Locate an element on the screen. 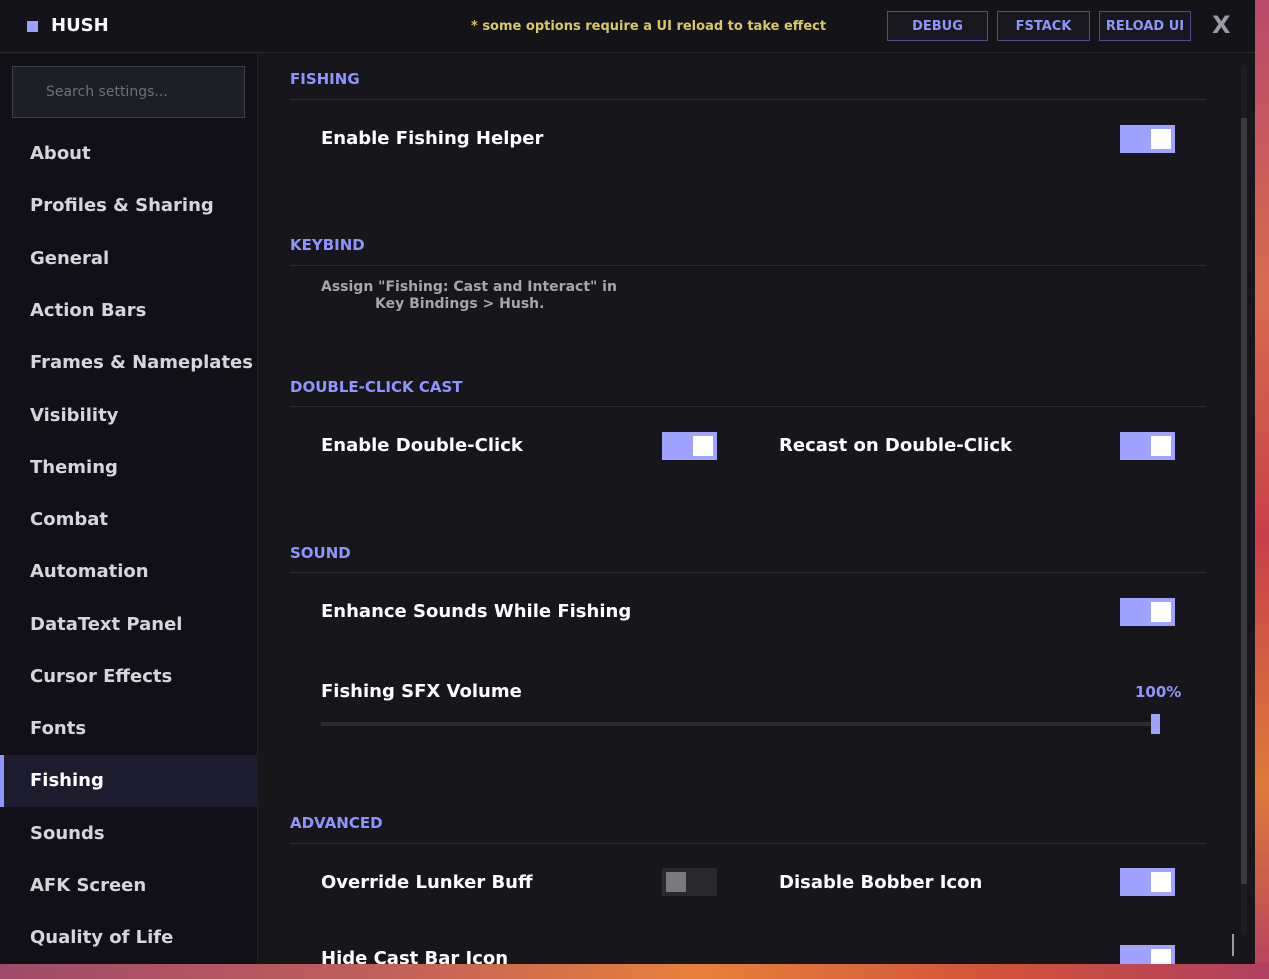 The height and width of the screenshot is (979, 1269). override-lunker-toggle is located at coordinates (689, 882).